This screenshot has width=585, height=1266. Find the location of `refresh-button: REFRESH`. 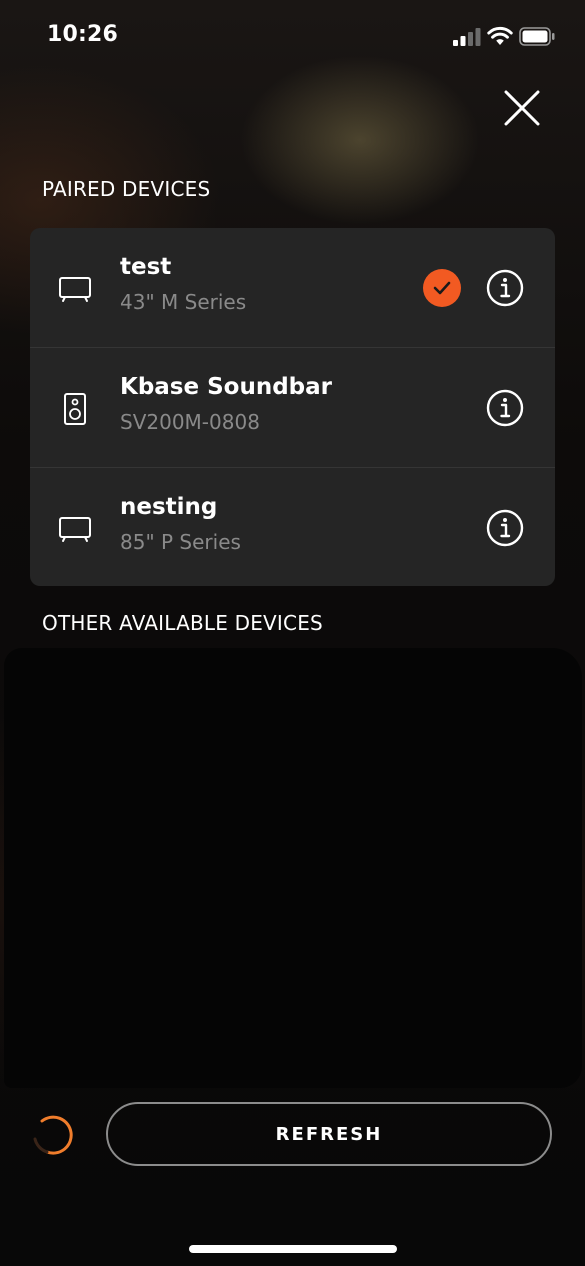

refresh-button: REFRESH is located at coordinates (329, 1134).